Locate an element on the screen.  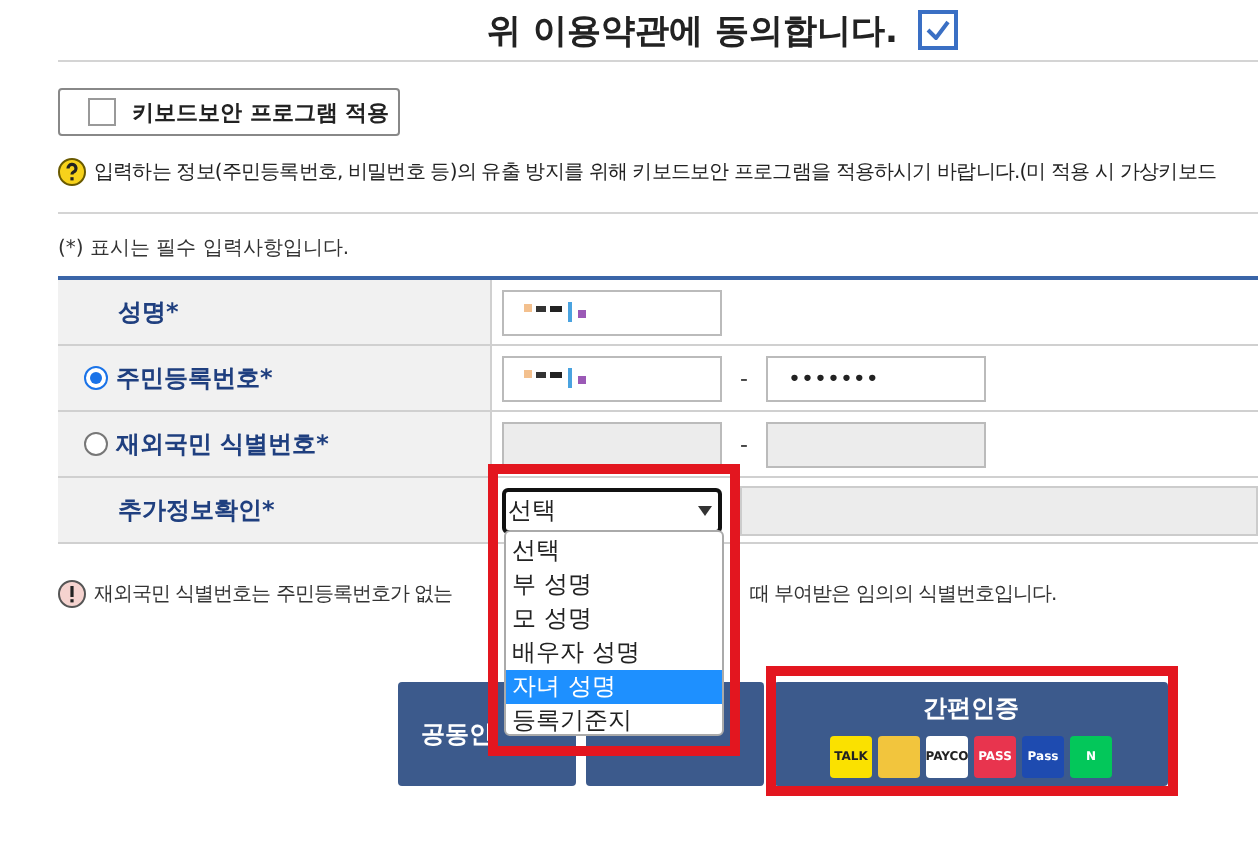
help-notice: 입력하는 정보(주민등록번호, 비밀번호 등)의 유출 방지를 위해 키보드보안 프로그램을 적용하시기 바랍니다.(미 적용 시 가상키보드 is located at coordinates (655, 173).